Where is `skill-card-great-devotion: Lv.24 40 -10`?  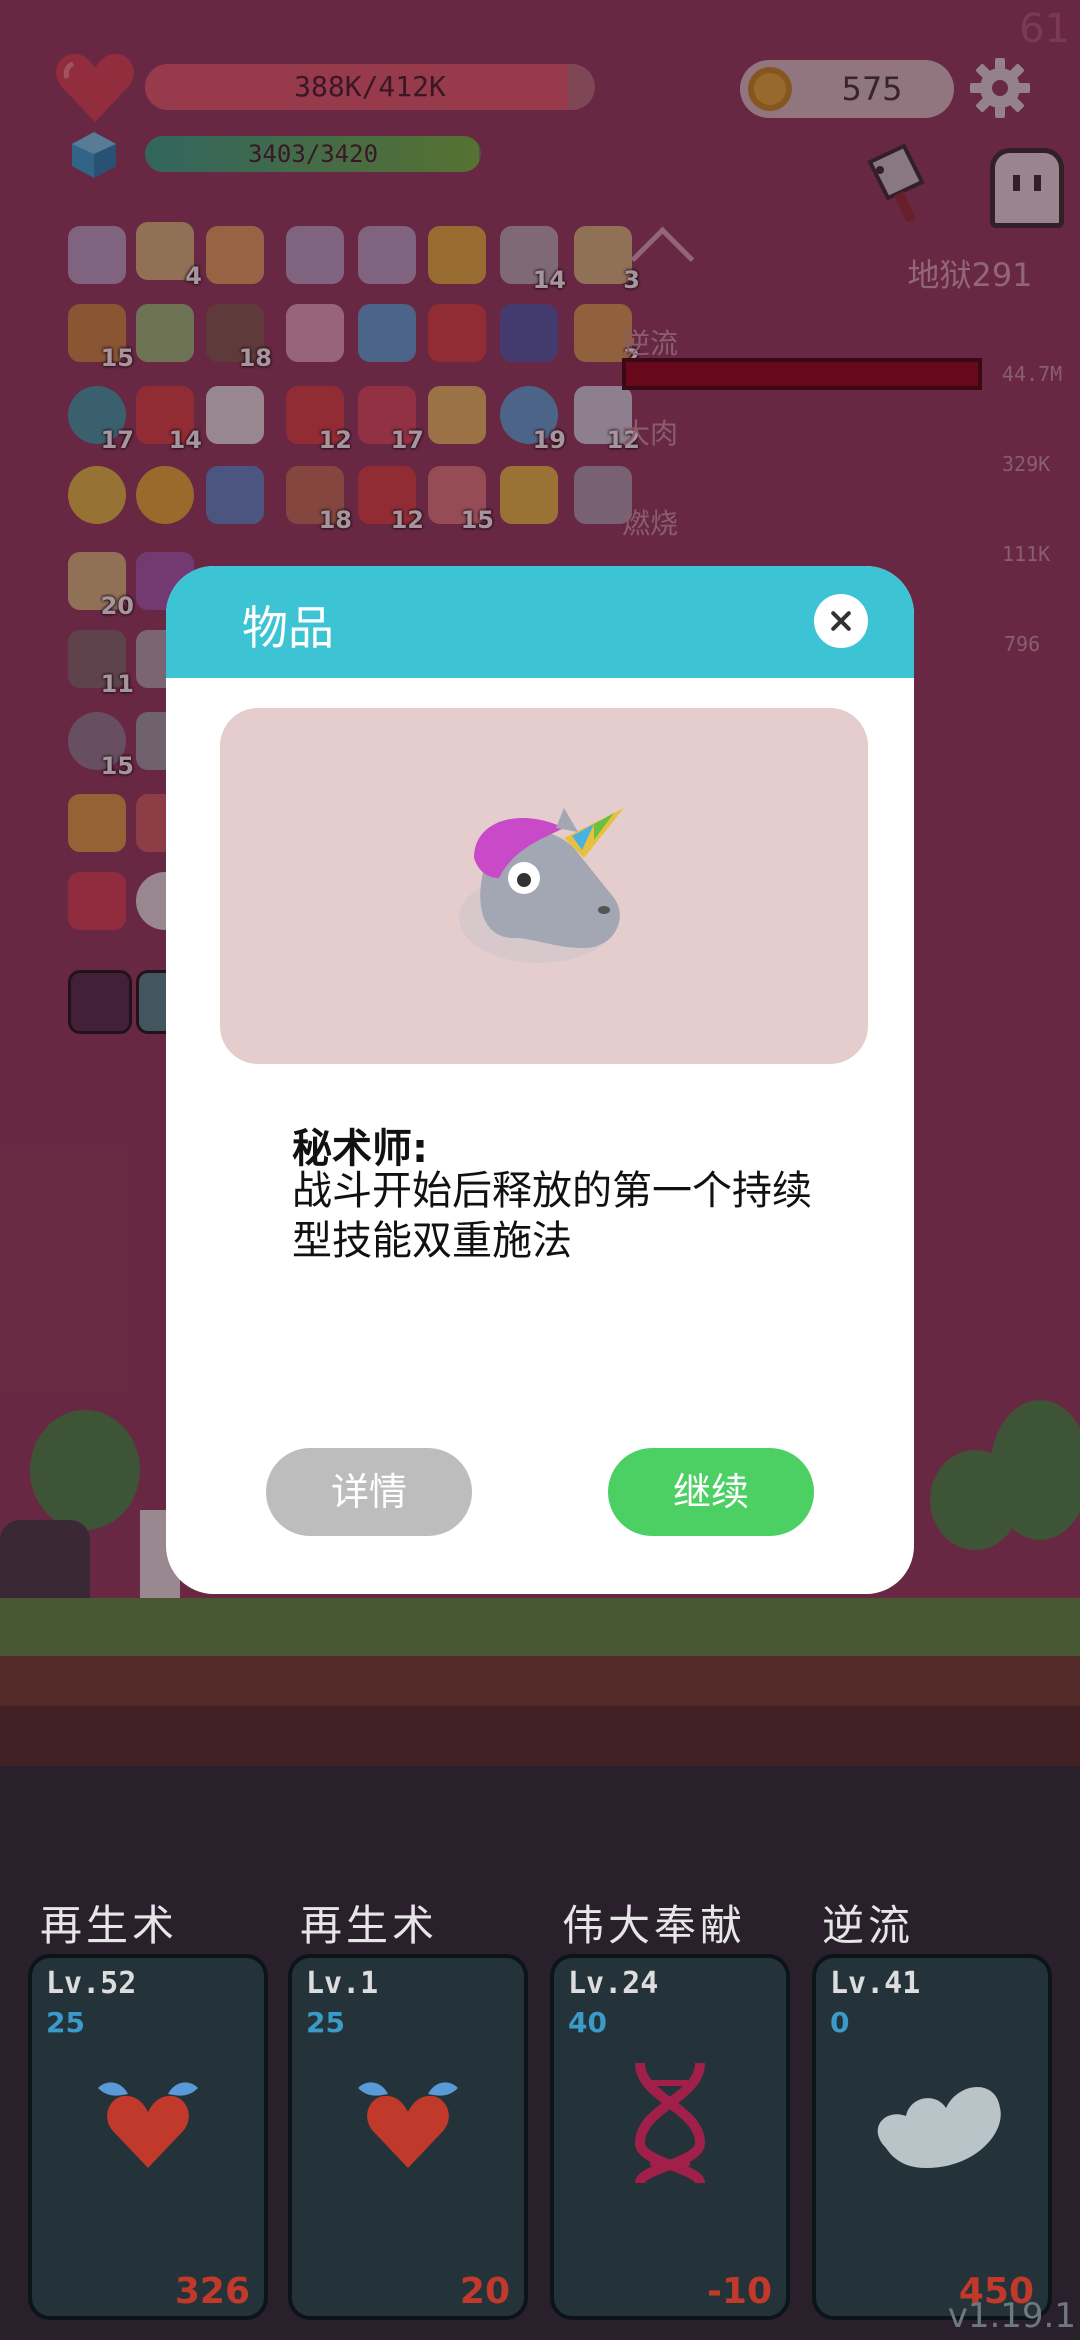 skill-card-great-devotion: Lv.24 40 -10 is located at coordinates (670, 2137).